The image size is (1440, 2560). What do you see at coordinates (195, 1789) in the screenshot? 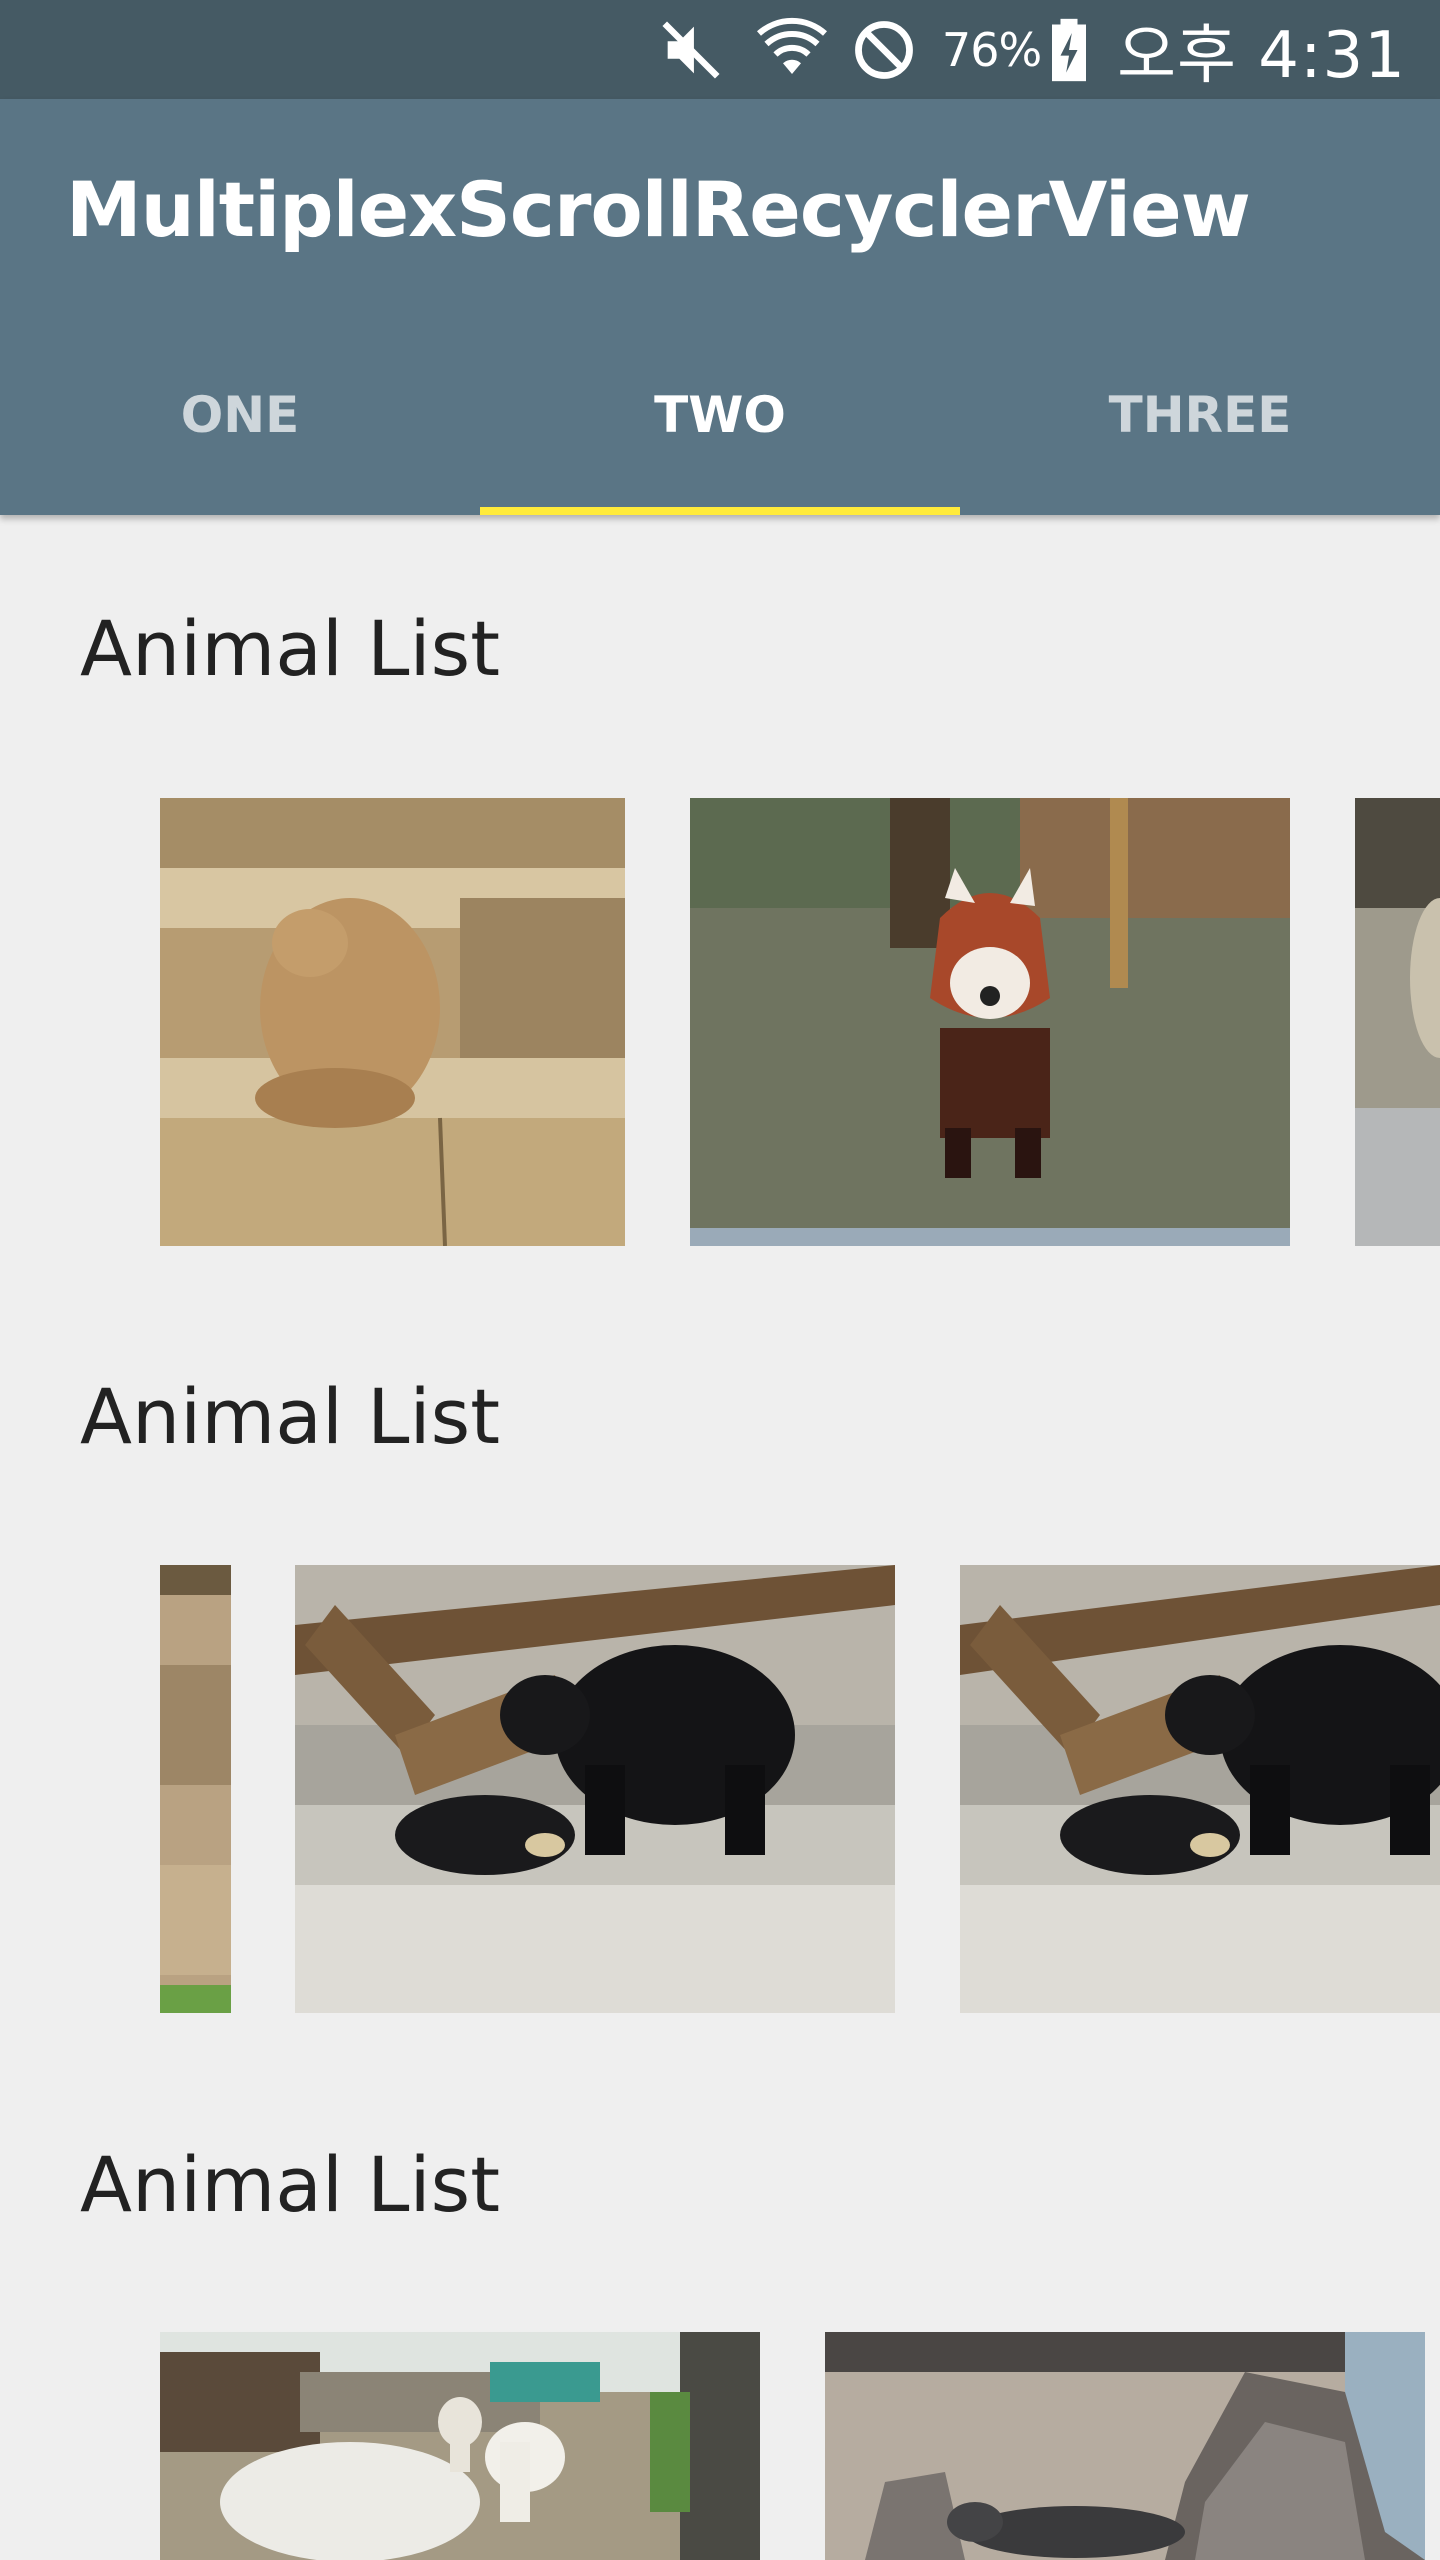
I see `partial-rock-photo` at bounding box center [195, 1789].